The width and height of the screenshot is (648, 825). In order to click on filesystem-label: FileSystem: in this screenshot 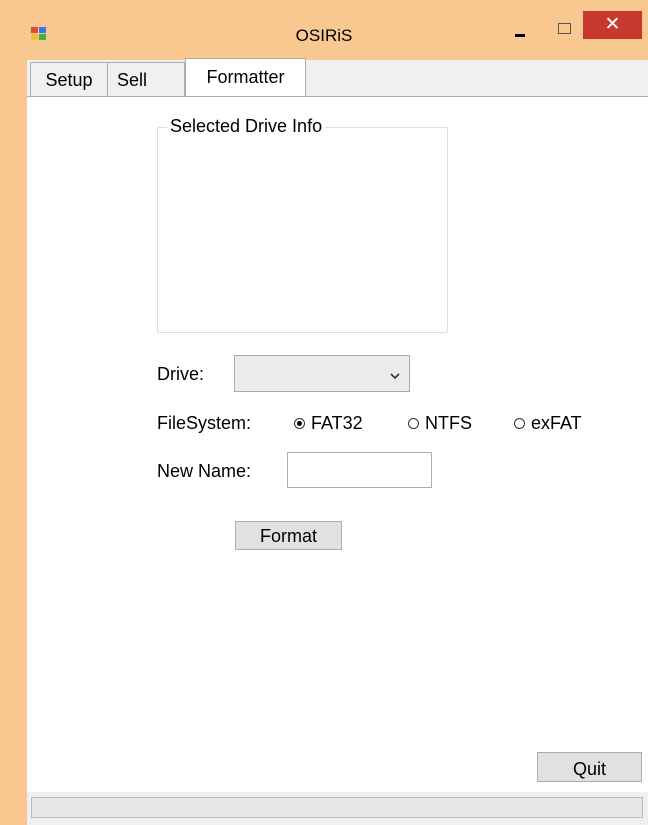, I will do `click(204, 423)`.